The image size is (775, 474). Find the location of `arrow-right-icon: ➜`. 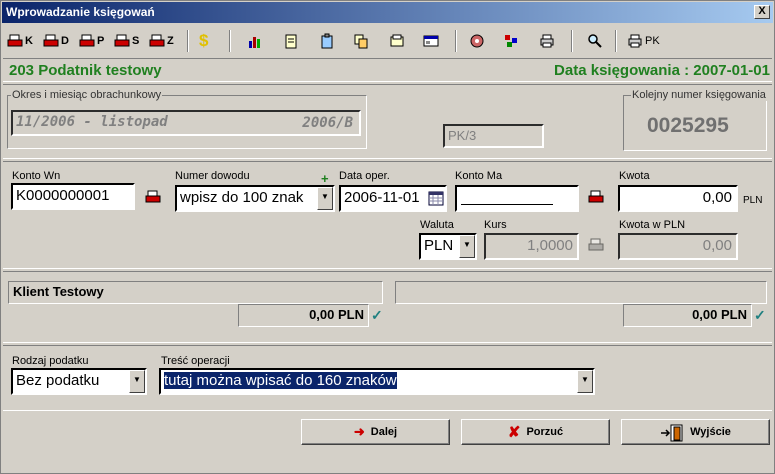

arrow-right-icon: ➜ is located at coordinates (359, 431).